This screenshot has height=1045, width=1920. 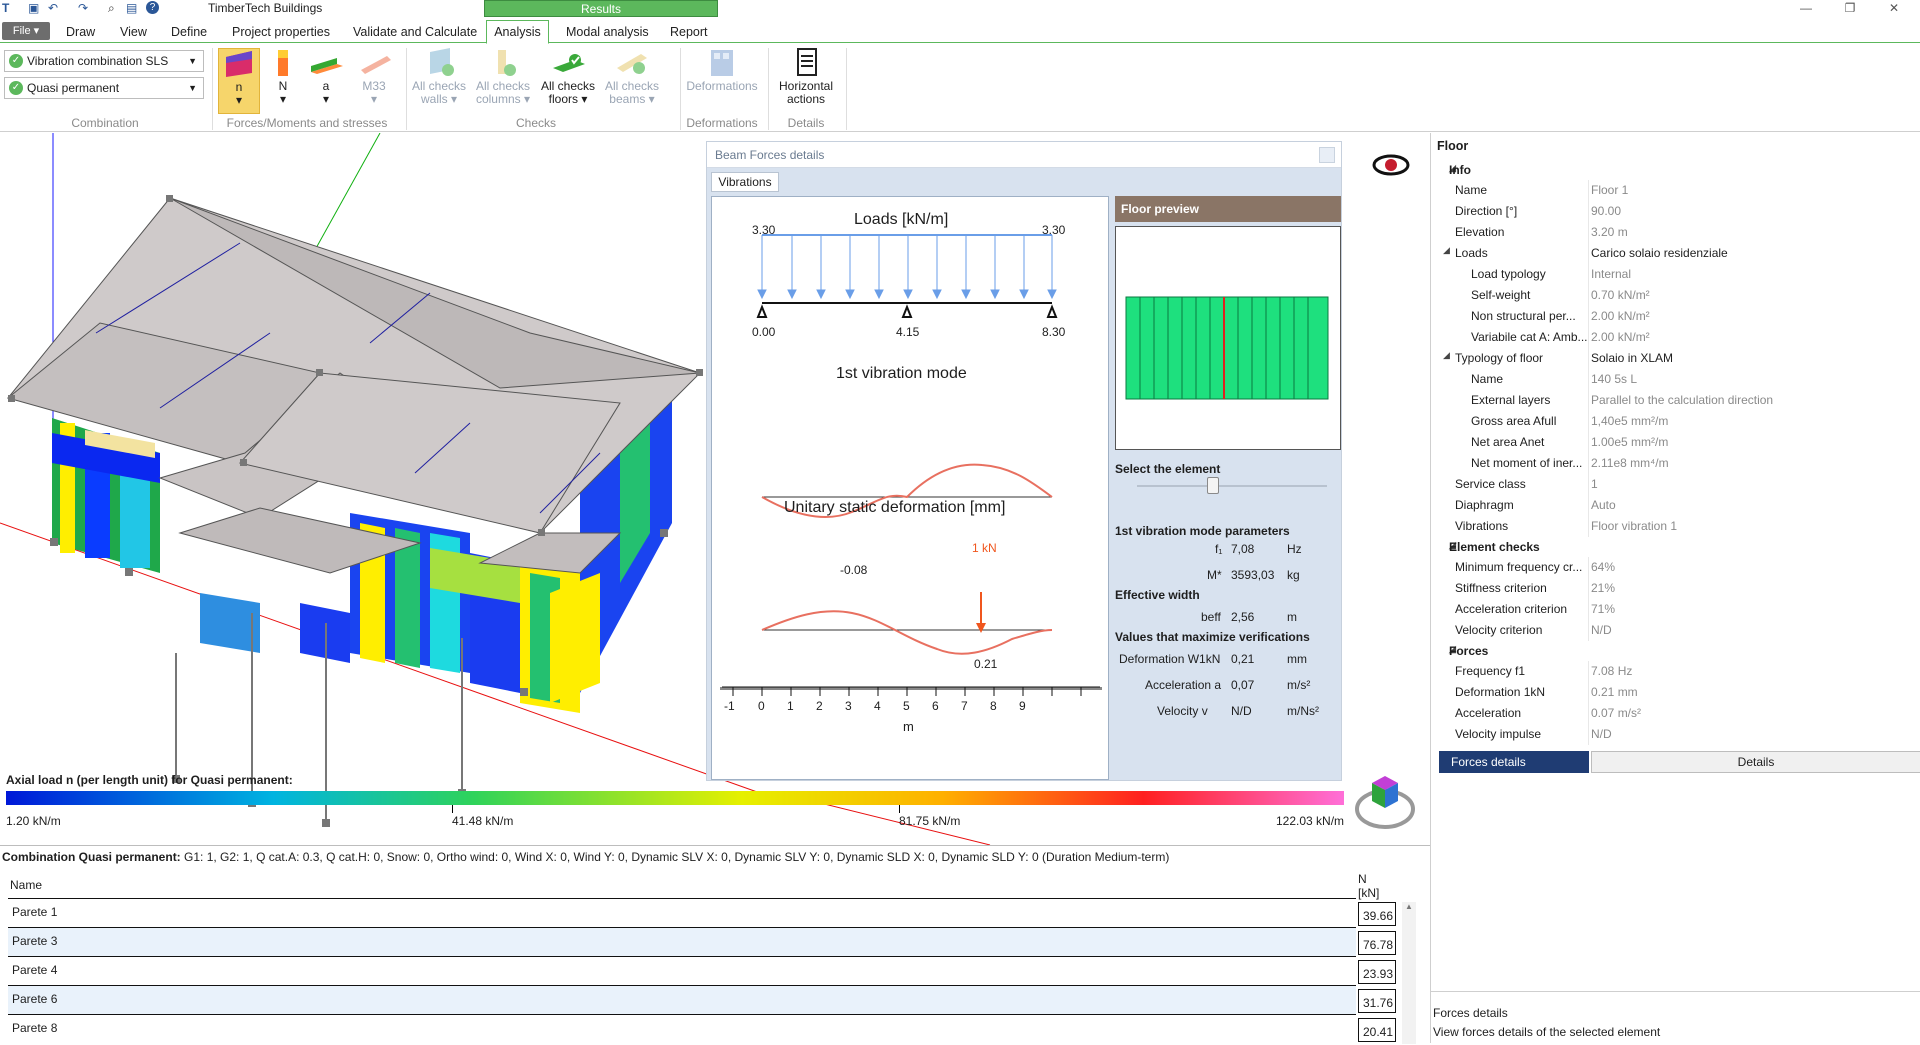 What do you see at coordinates (326, 77) in the screenshot?
I see `force-a-button: a ▾` at bounding box center [326, 77].